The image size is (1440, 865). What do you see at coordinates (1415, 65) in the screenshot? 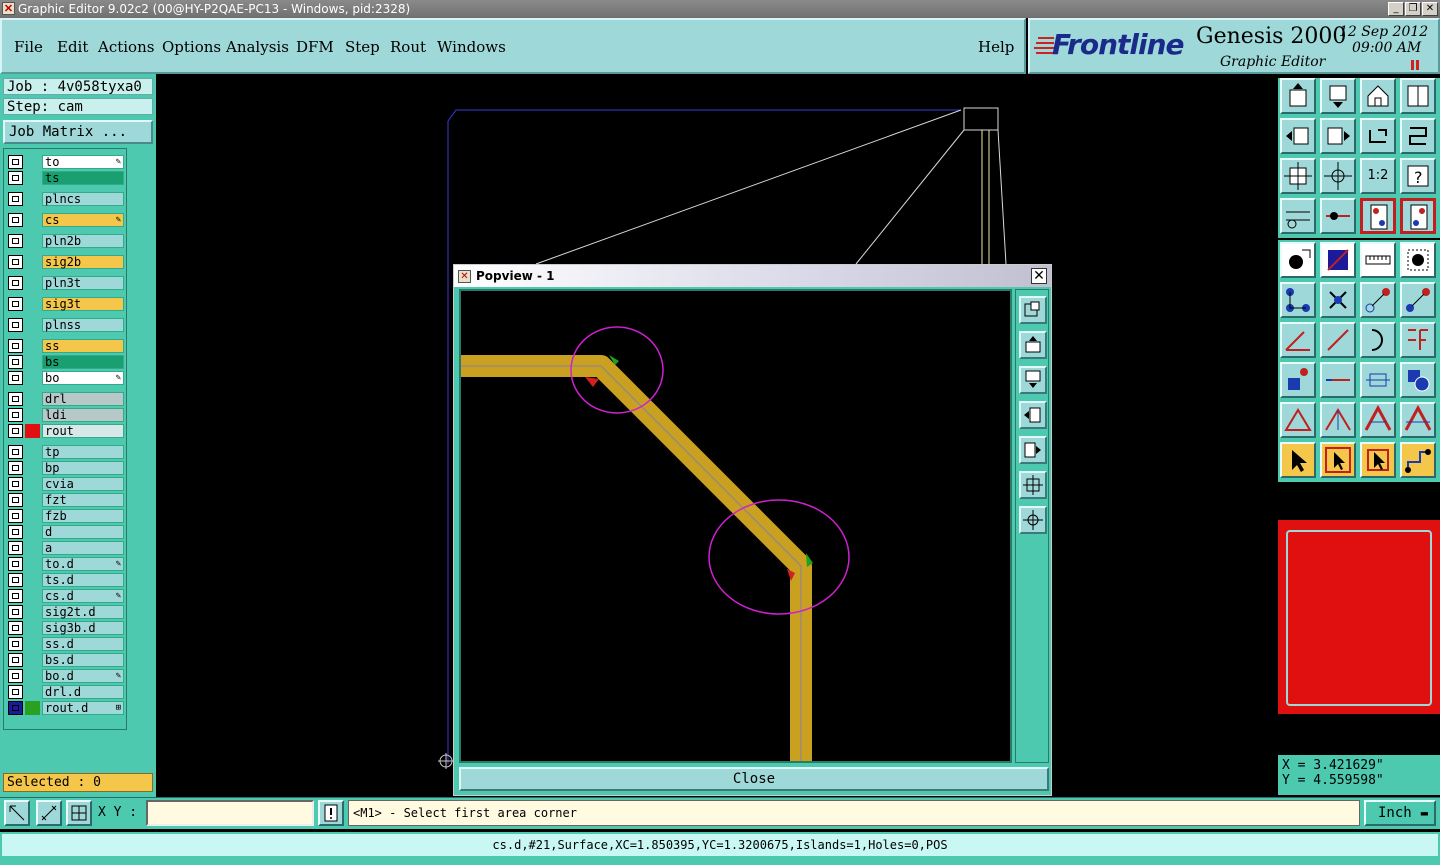
I see `pause-icon` at bounding box center [1415, 65].